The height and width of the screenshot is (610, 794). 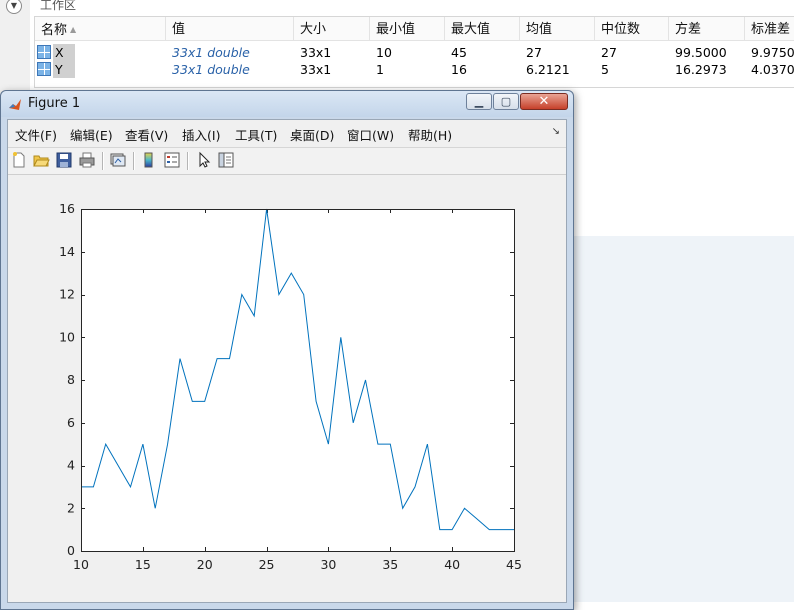 I want to click on menu-tools: 工具(T), so click(x=256, y=134).